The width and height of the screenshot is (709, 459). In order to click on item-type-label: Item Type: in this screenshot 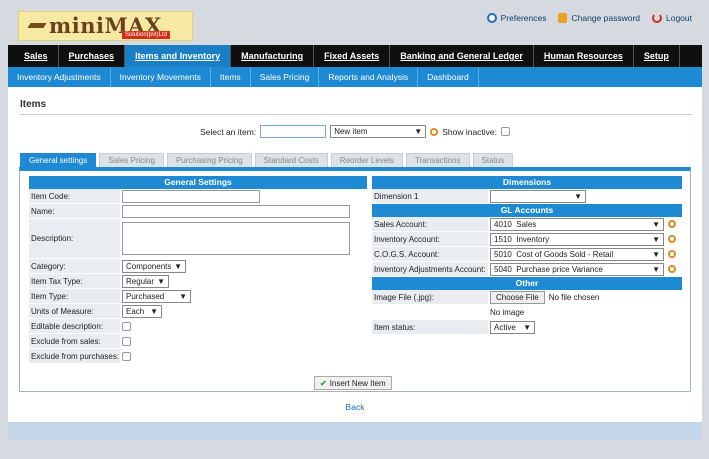, I will do `click(74, 296)`.